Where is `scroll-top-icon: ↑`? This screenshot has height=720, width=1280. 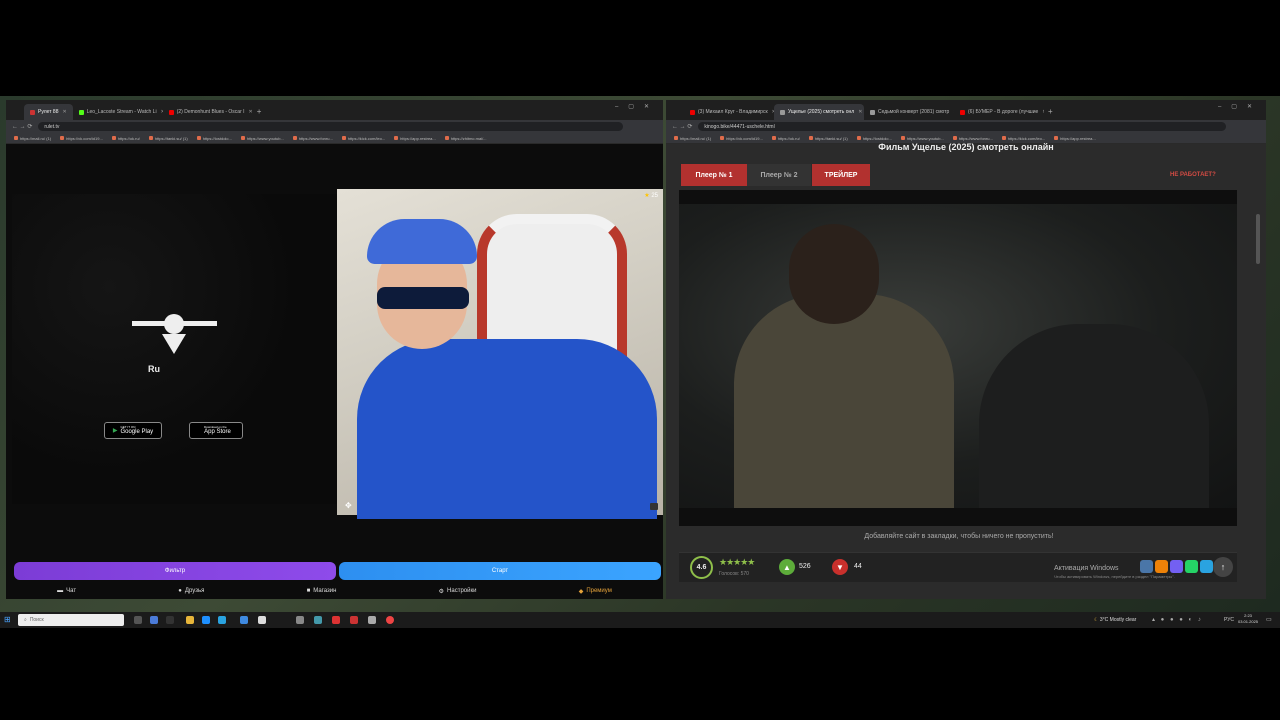
scroll-top-icon: ↑ is located at coordinates (1223, 567).